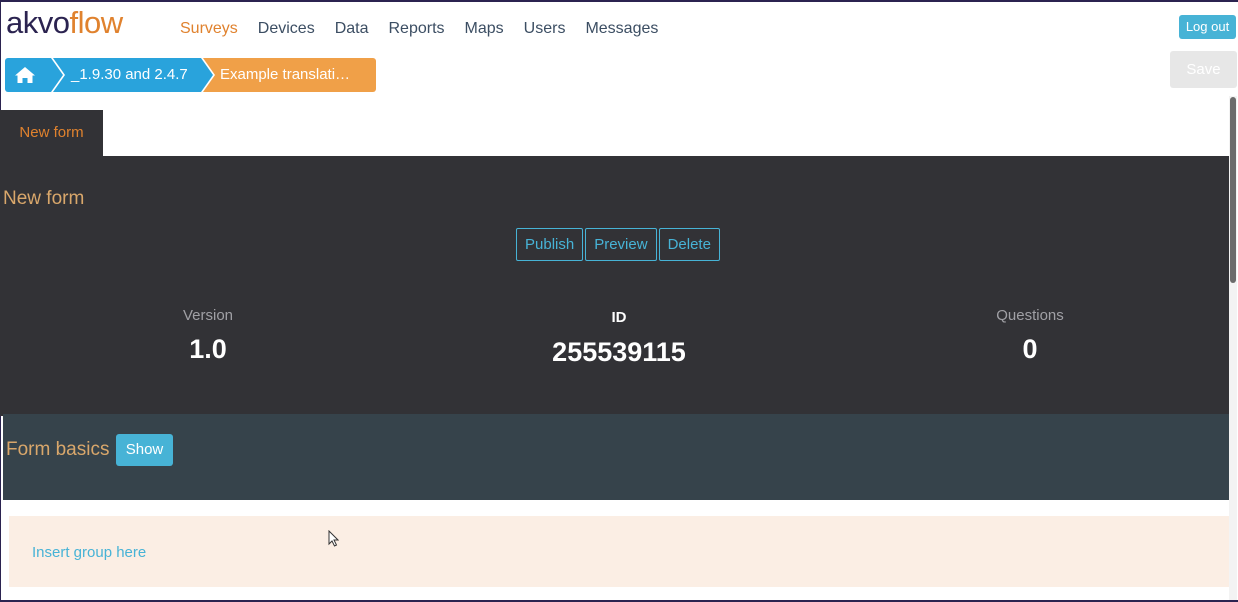  I want to click on nav-maps: Maps, so click(484, 29).